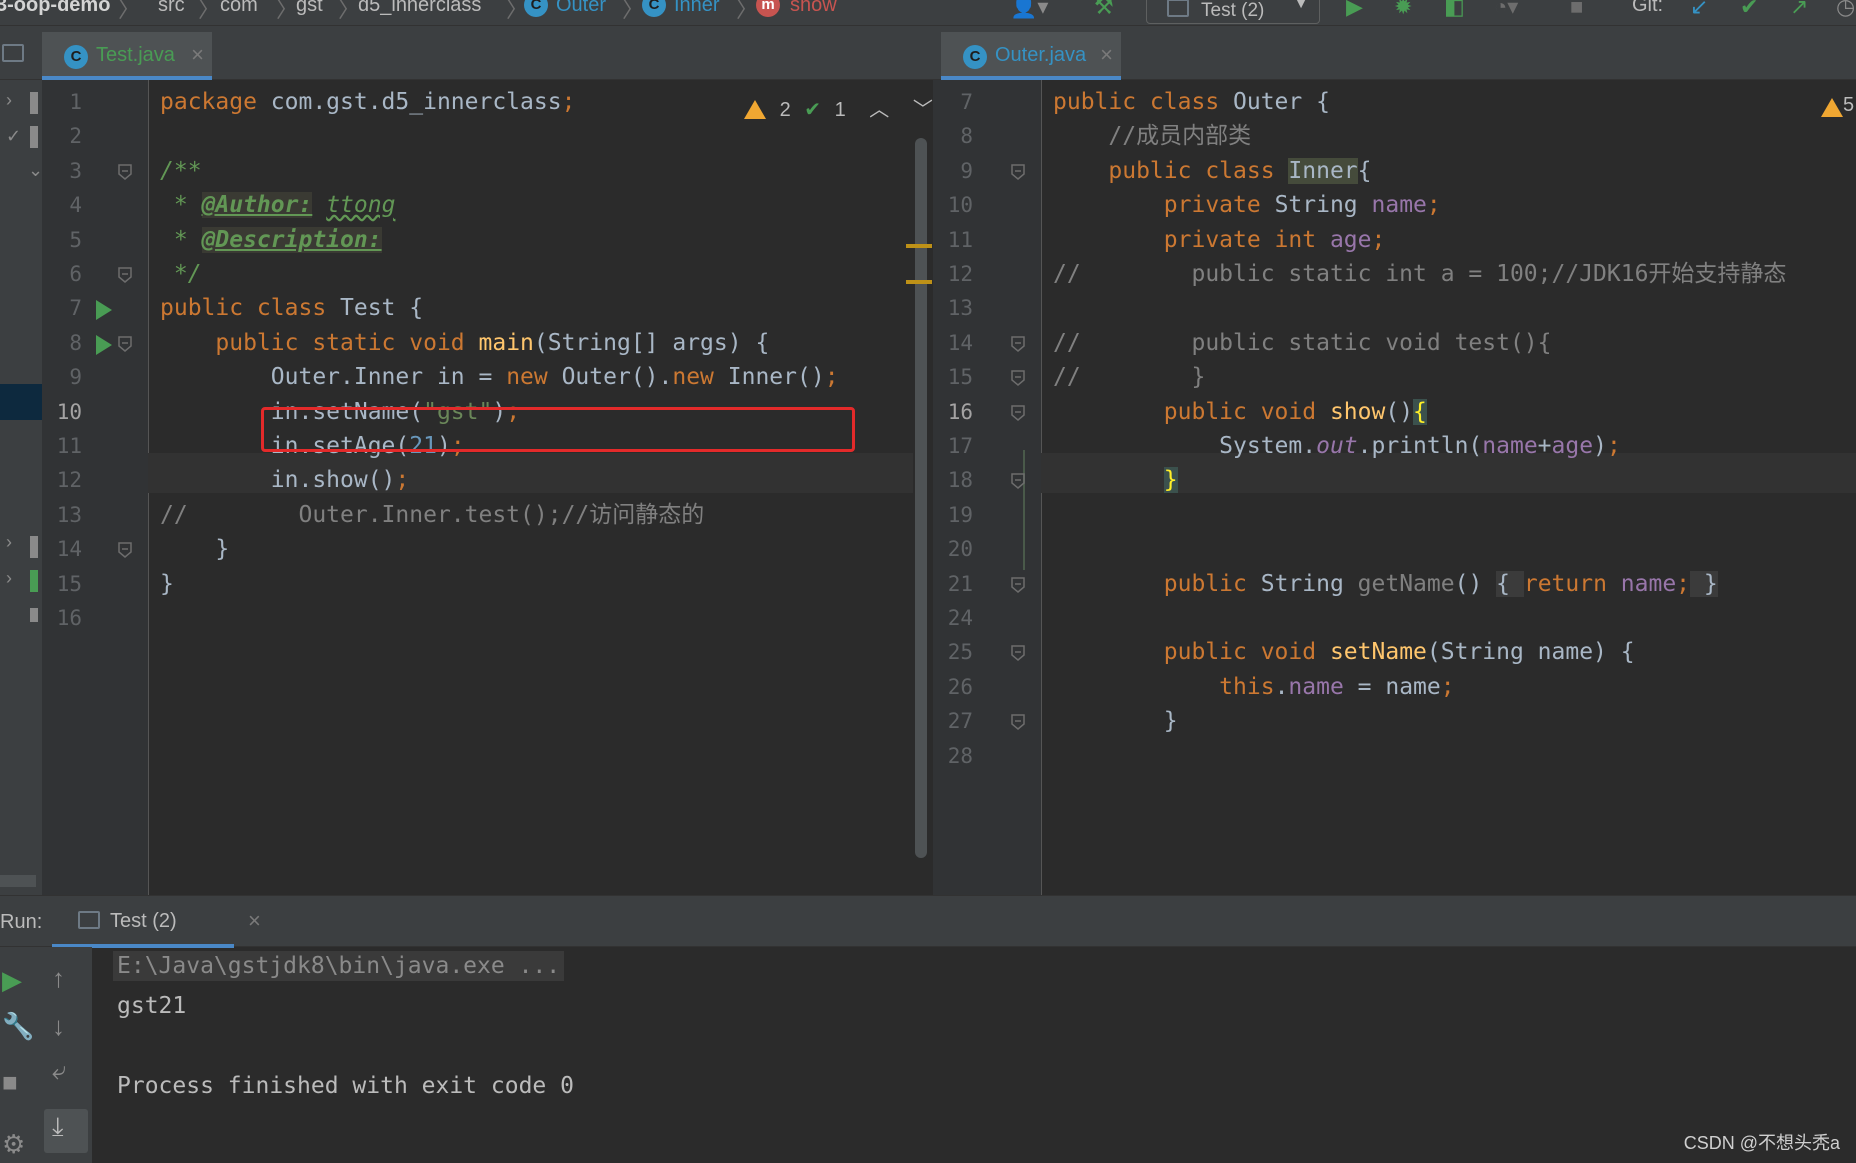 The height and width of the screenshot is (1163, 1856). I want to click on breadcrumb-class-inner: Inner, so click(697, 8).